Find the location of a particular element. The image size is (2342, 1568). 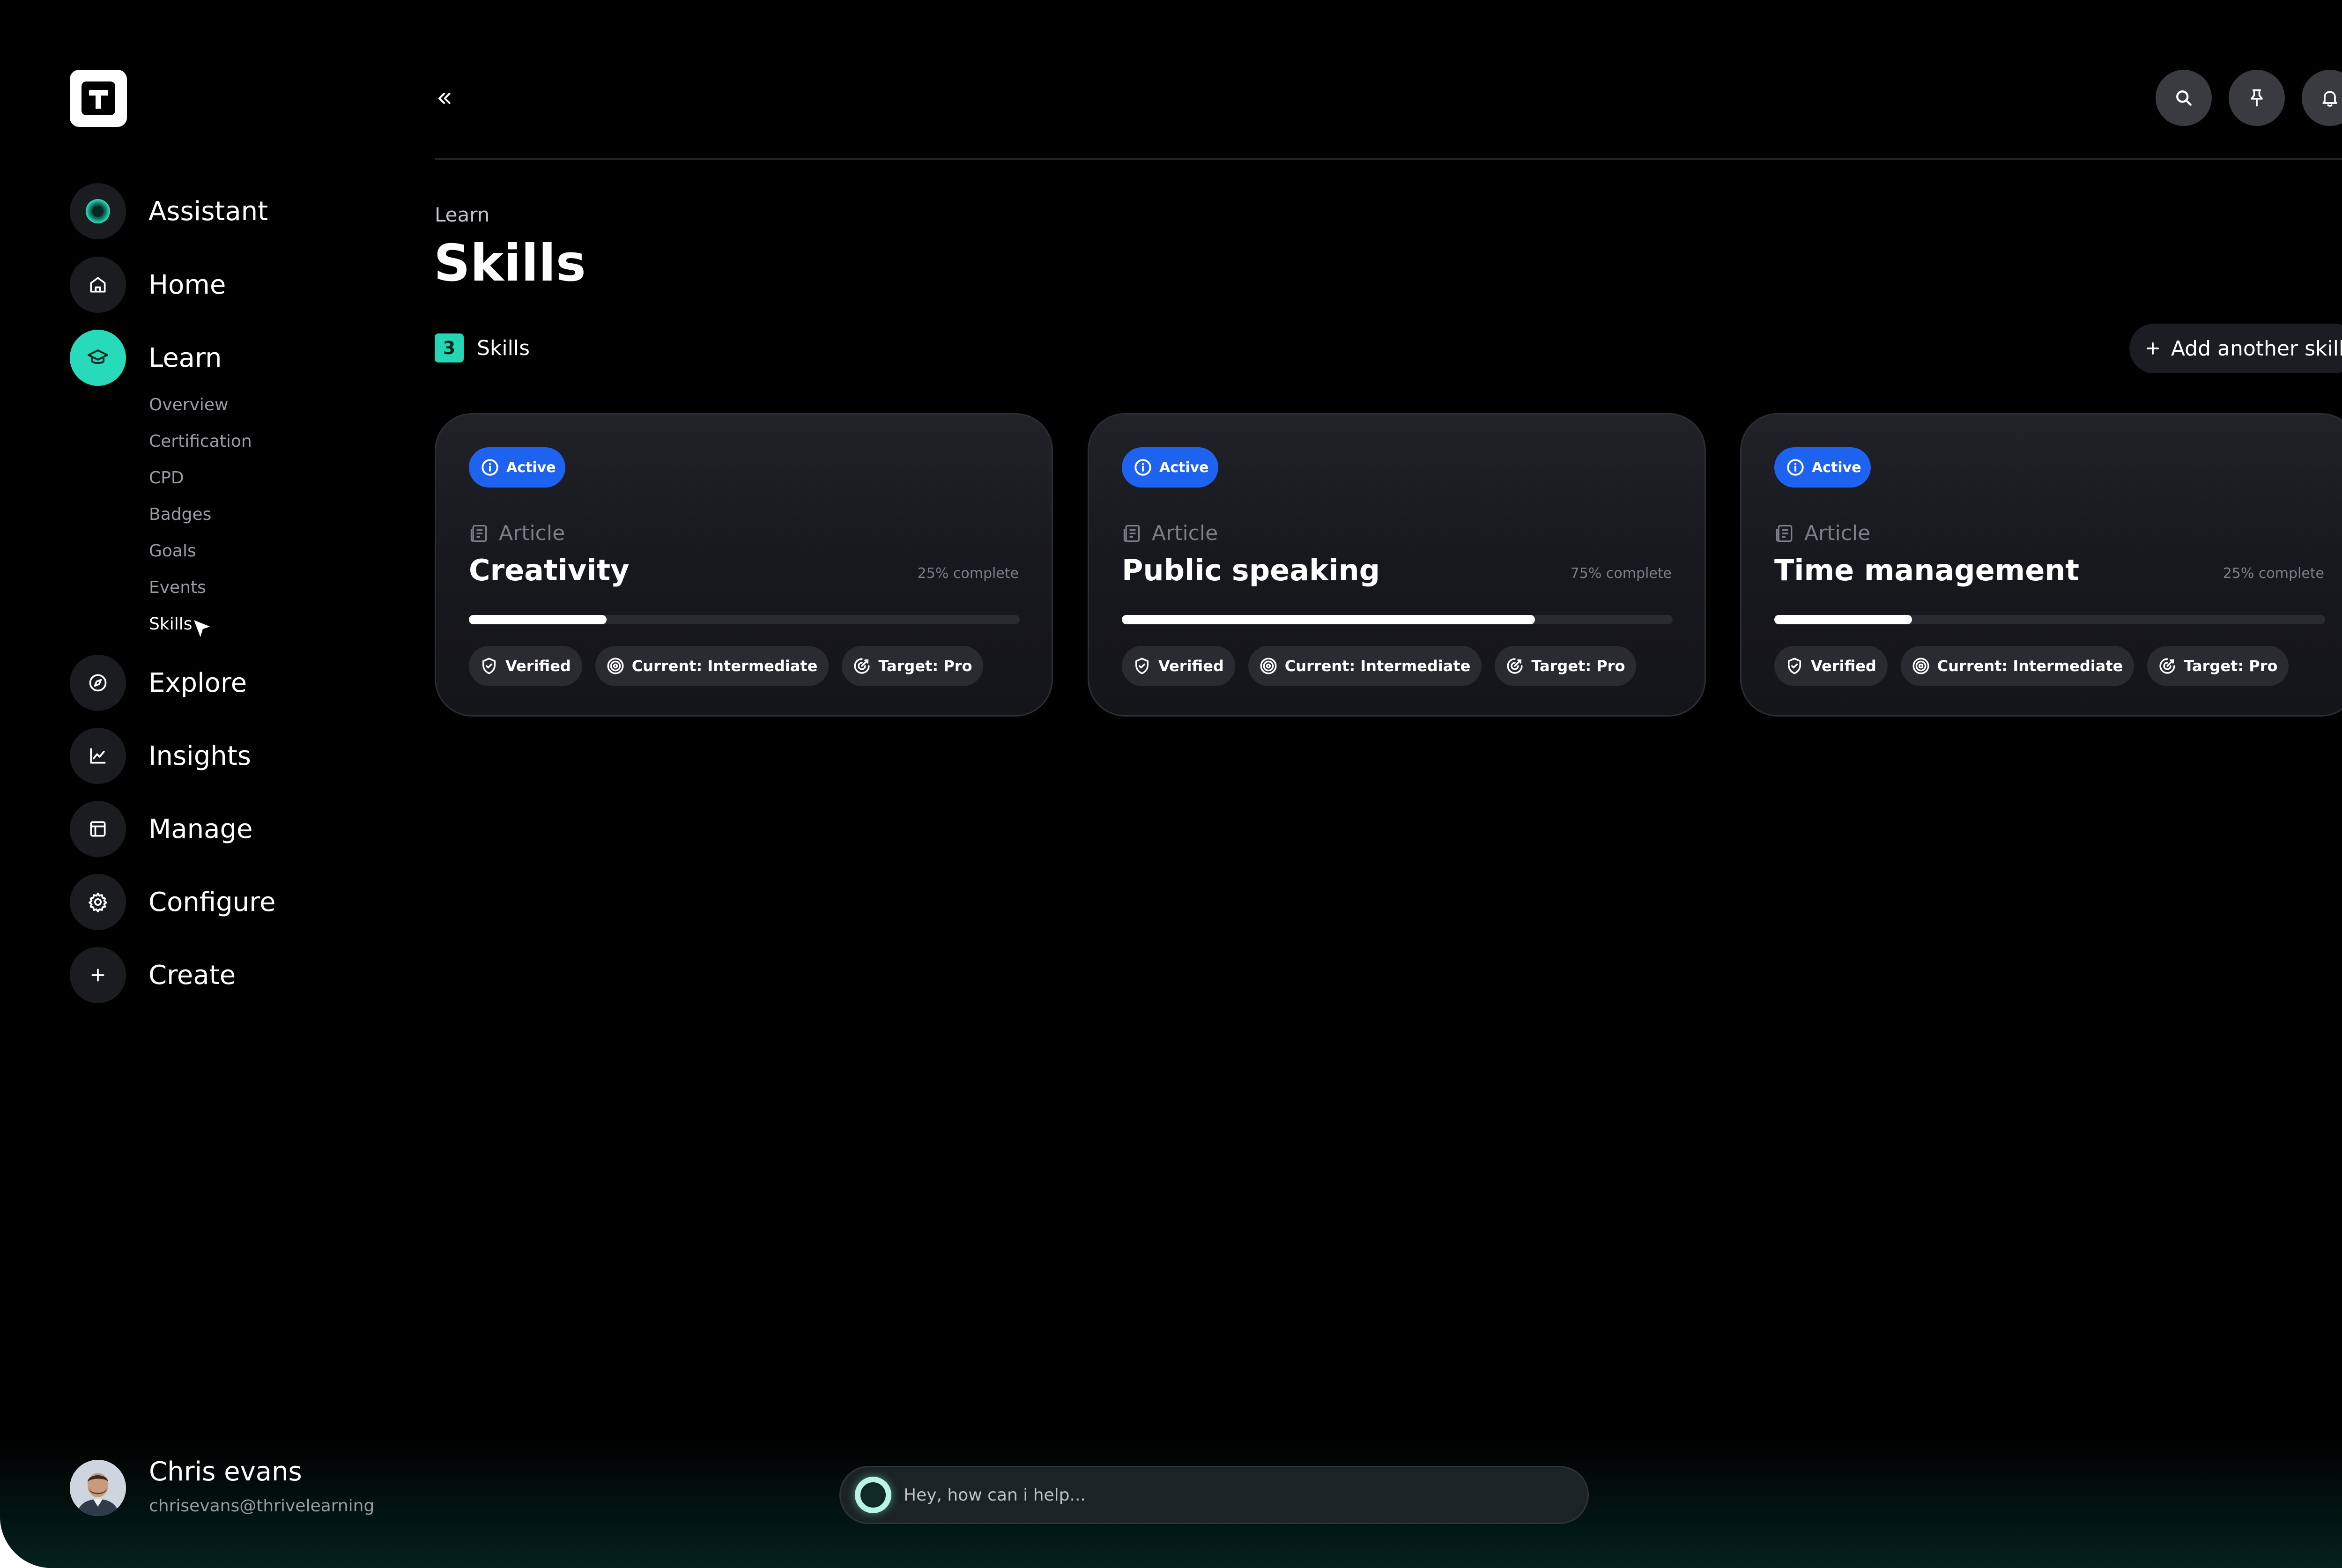

search-icon is located at coordinates (2184, 98).